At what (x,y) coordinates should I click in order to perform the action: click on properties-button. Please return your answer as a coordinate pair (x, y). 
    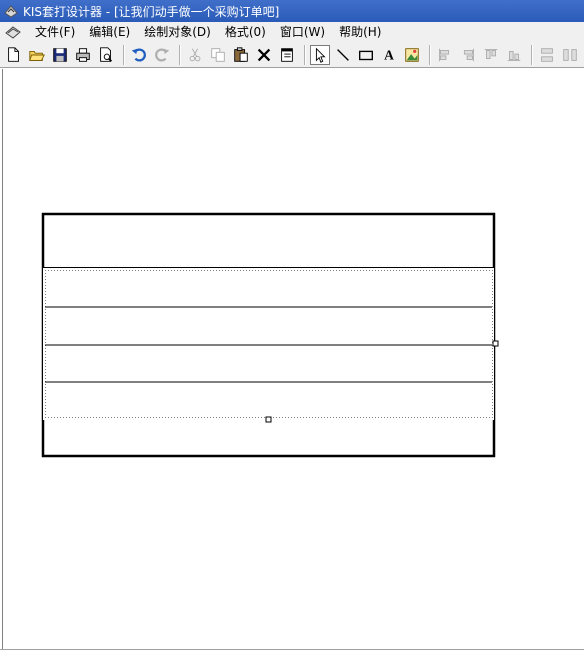
    Looking at the image, I should click on (287, 55).